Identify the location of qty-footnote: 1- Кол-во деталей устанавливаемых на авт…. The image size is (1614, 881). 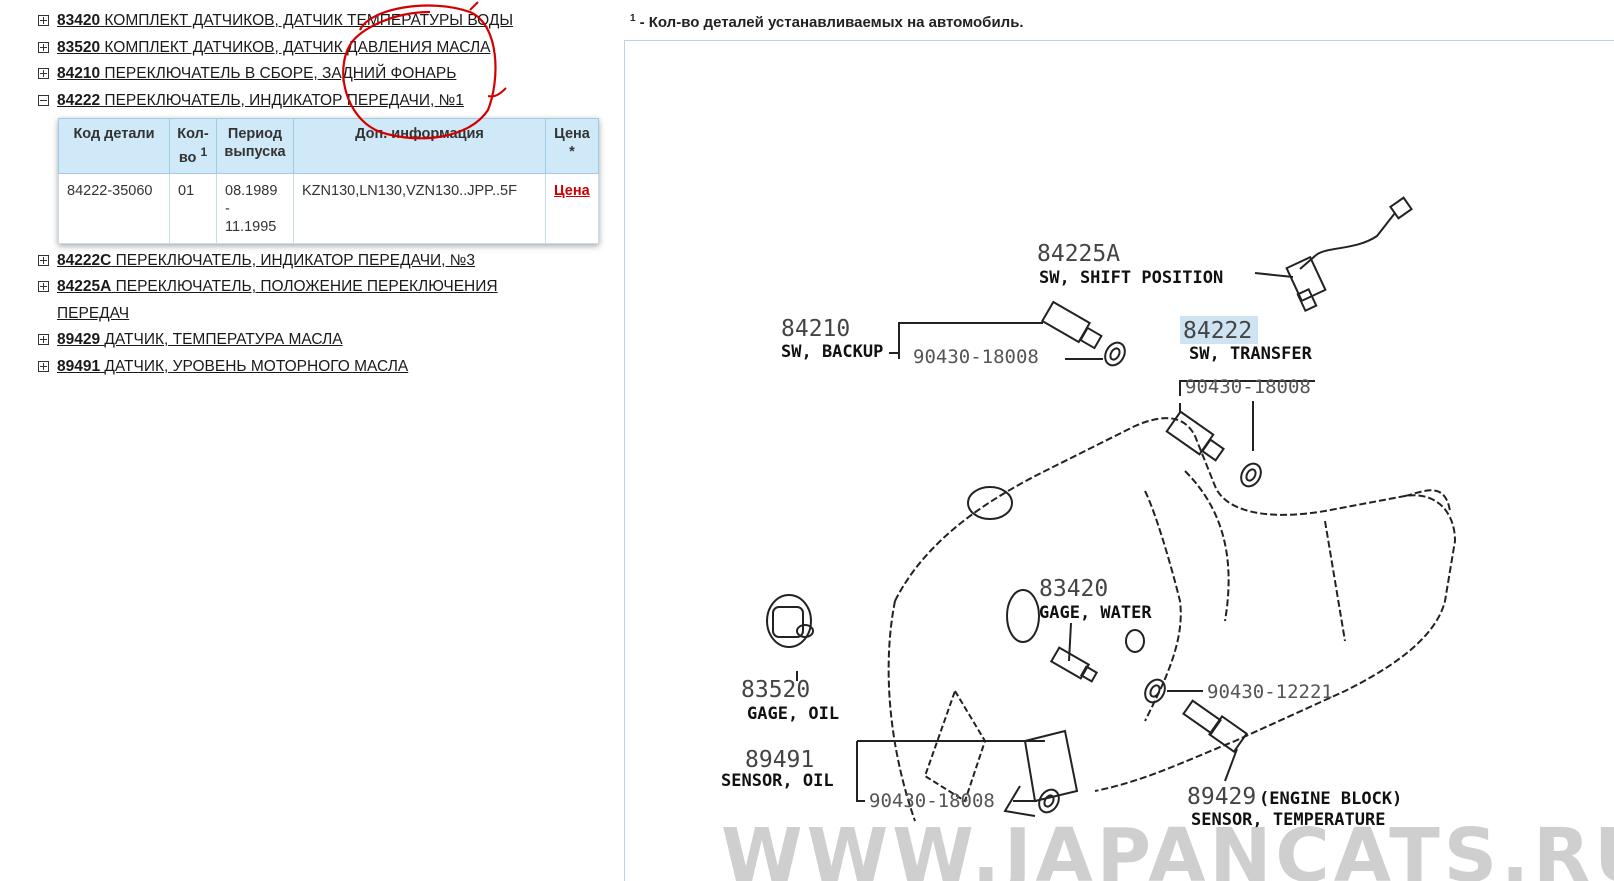
(827, 22).